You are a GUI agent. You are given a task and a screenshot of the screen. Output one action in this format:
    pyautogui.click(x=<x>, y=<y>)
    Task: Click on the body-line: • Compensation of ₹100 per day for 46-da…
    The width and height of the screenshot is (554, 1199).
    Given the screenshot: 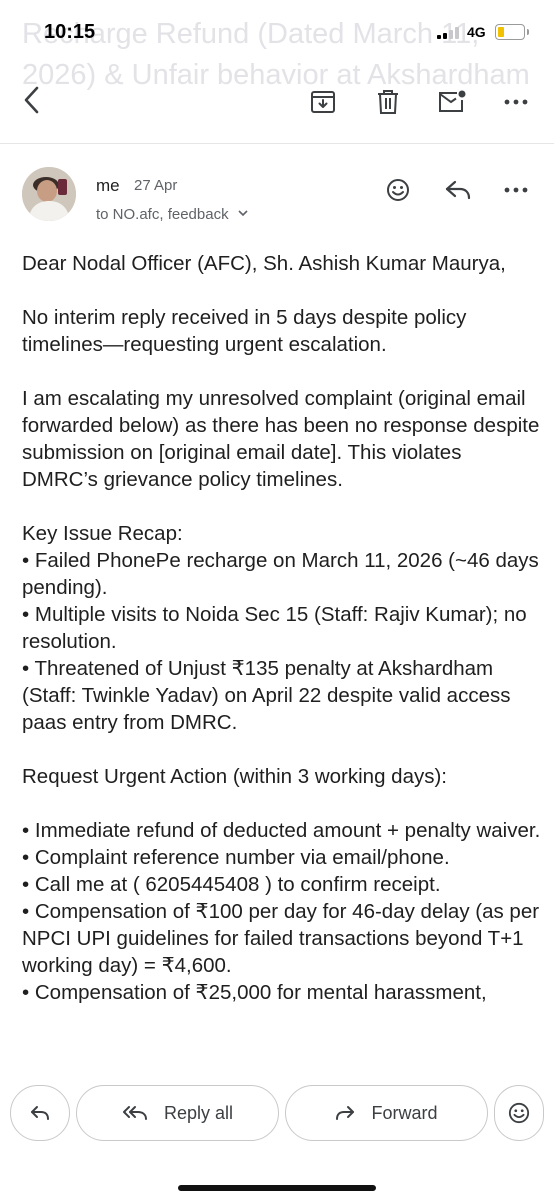 What is the action you would take?
    pyautogui.click(x=281, y=938)
    